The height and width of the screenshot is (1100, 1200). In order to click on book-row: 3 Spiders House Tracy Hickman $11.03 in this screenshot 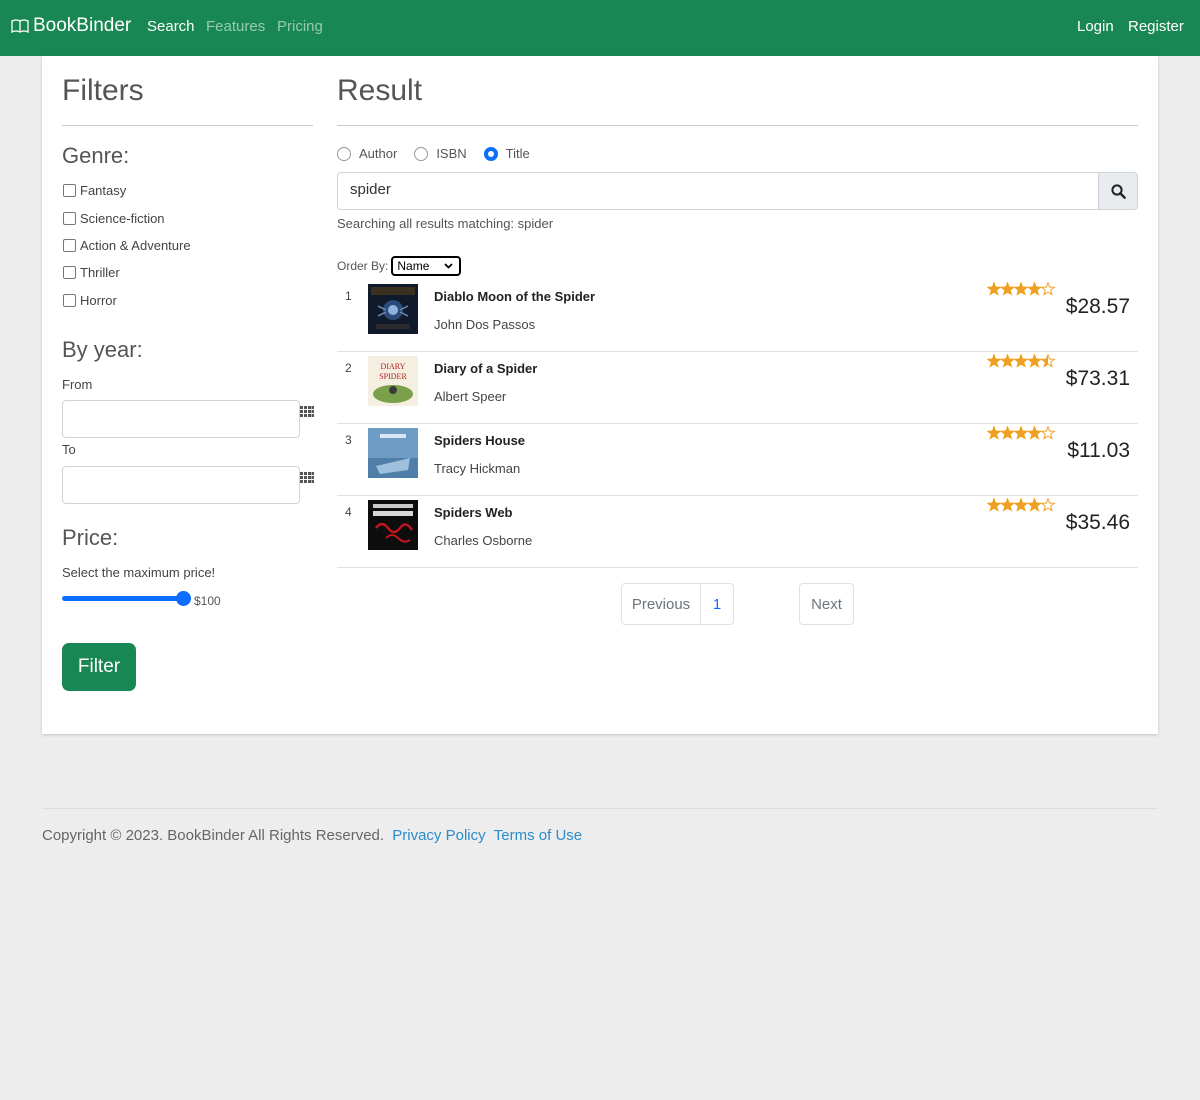, I will do `click(737, 460)`.